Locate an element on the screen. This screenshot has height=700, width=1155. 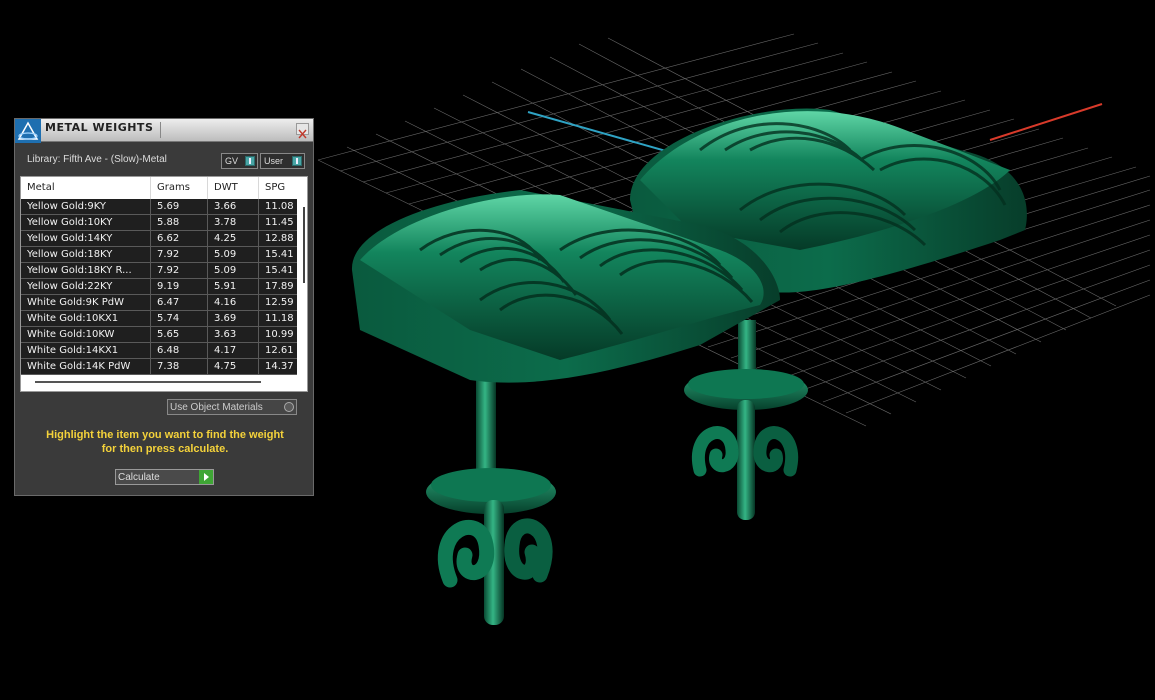
library-label: Library: Fifth Ave - (Slow)-Metal is located at coordinates (97, 159).